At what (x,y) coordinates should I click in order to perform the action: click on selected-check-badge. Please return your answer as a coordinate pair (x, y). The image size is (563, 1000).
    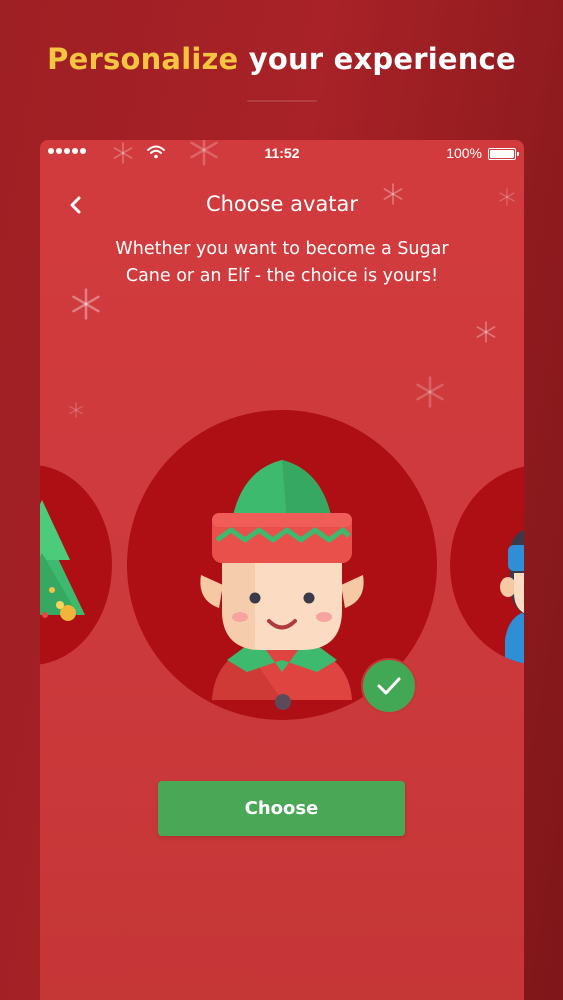
    Looking at the image, I should click on (389, 686).